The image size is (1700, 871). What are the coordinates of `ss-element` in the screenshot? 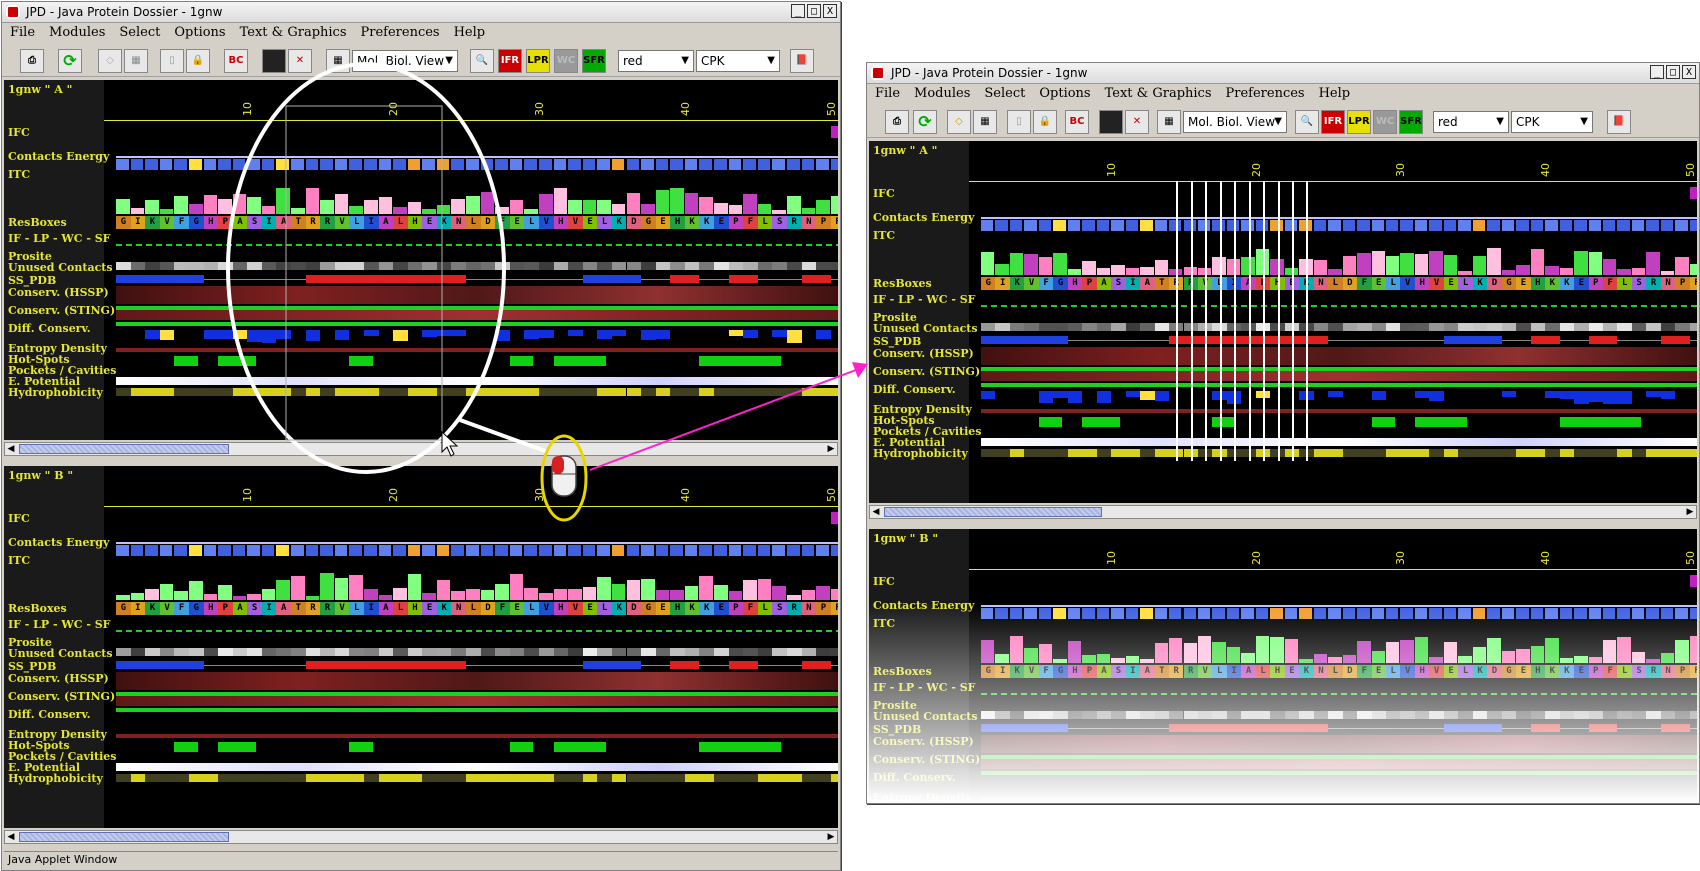 It's located at (612, 665).